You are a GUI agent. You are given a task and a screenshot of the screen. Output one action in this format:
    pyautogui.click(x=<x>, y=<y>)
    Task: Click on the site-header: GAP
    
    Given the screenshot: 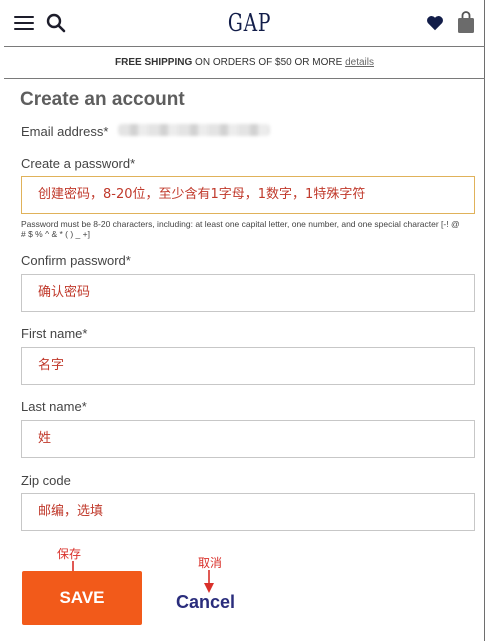 What is the action you would take?
    pyautogui.click(x=242, y=23)
    